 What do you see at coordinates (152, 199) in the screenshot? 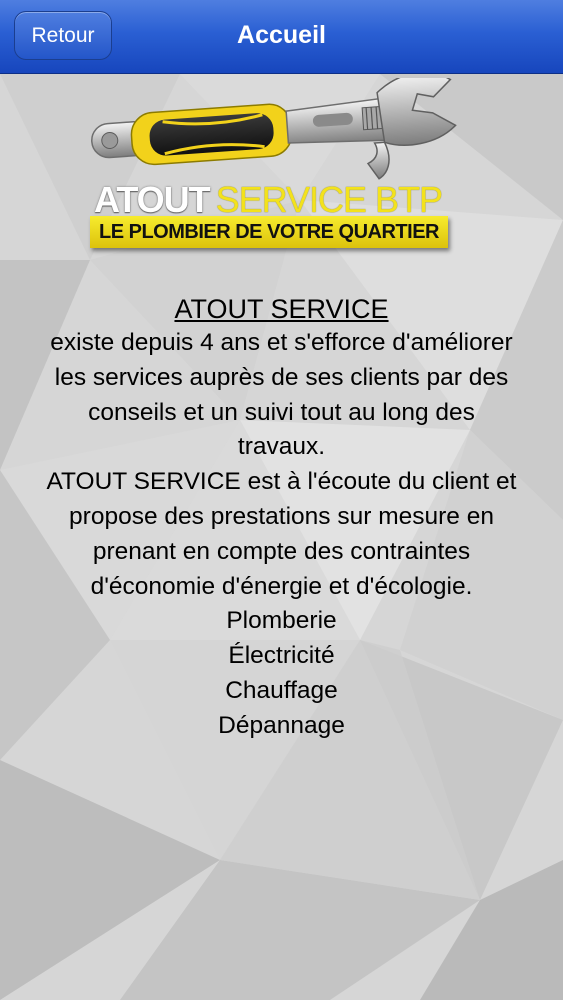
I see `logo-word-atout: ATOUT` at bounding box center [152, 199].